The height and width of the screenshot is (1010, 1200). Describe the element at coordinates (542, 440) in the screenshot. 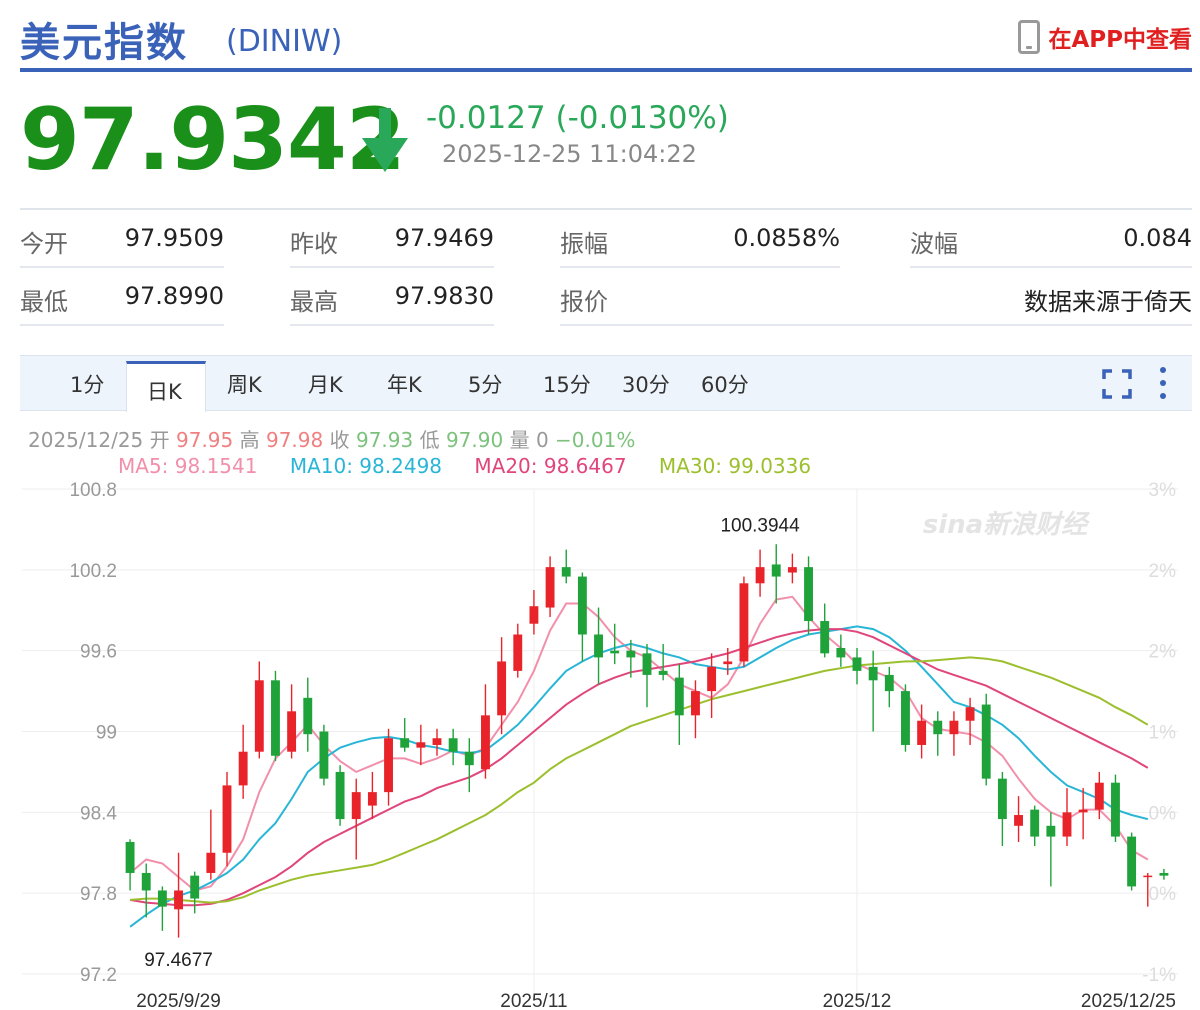

I see `info-vol: 0` at that location.